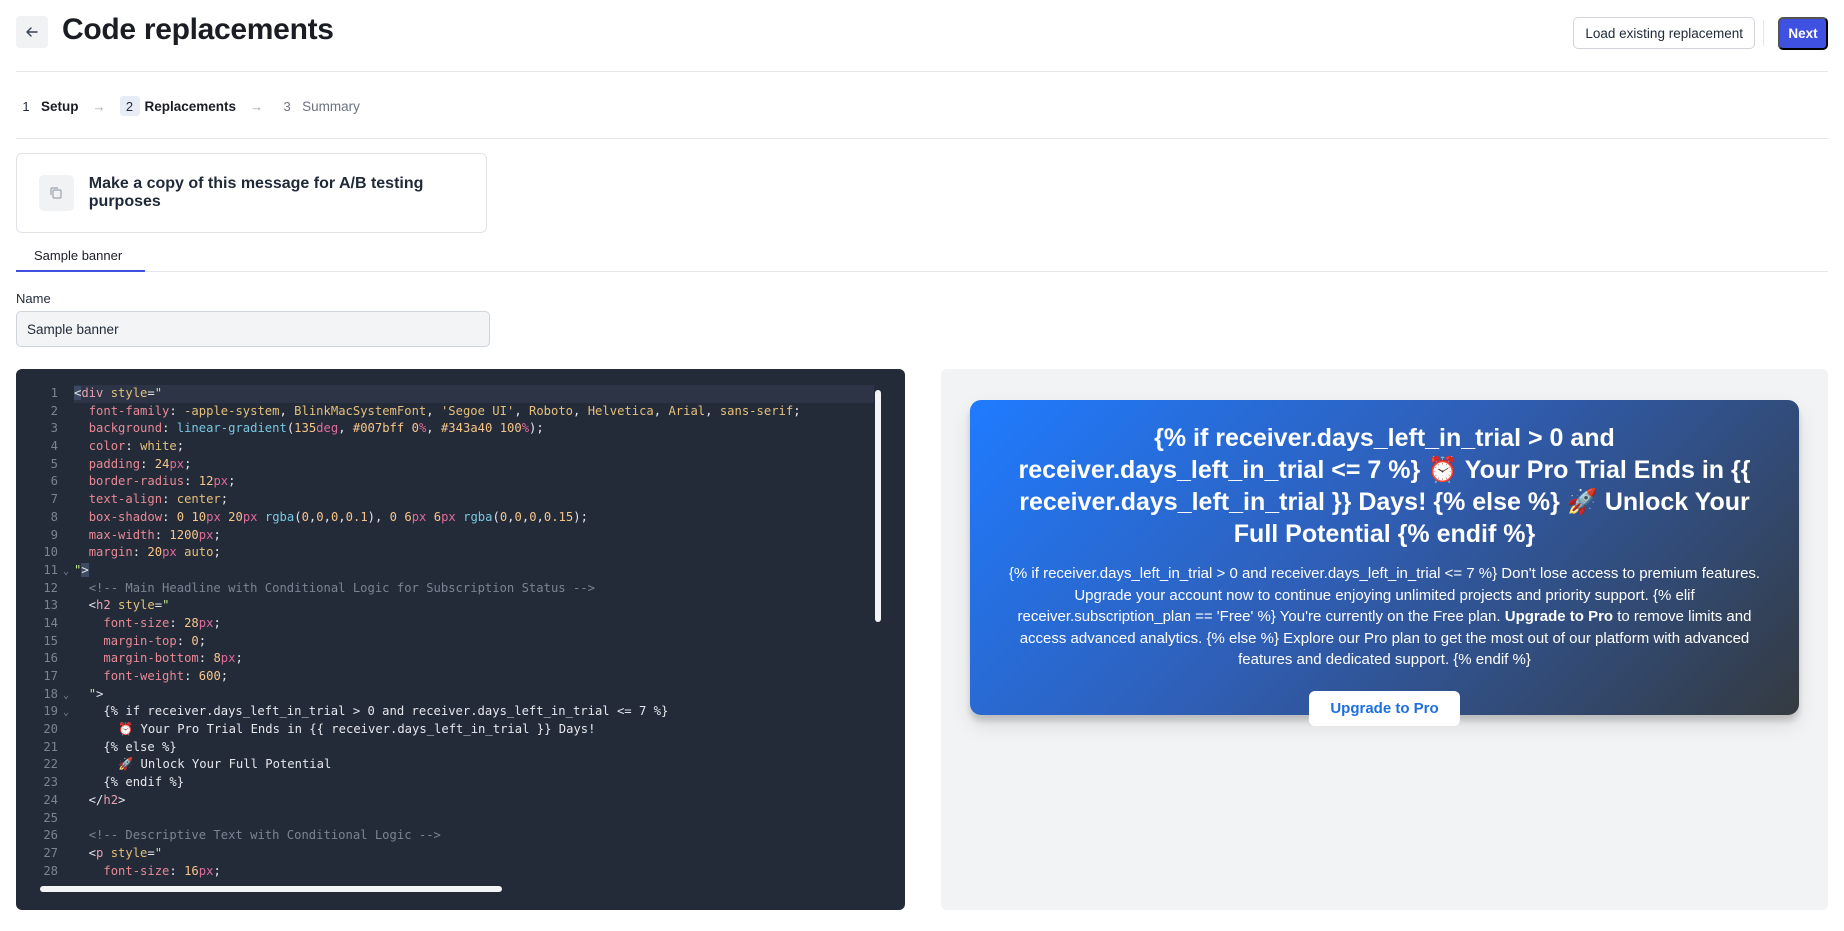 The width and height of the screenshot is (1844, 931). Describe the element at coordinates (54, 516) in the screenshot. I see `line-number: 8` at that location.